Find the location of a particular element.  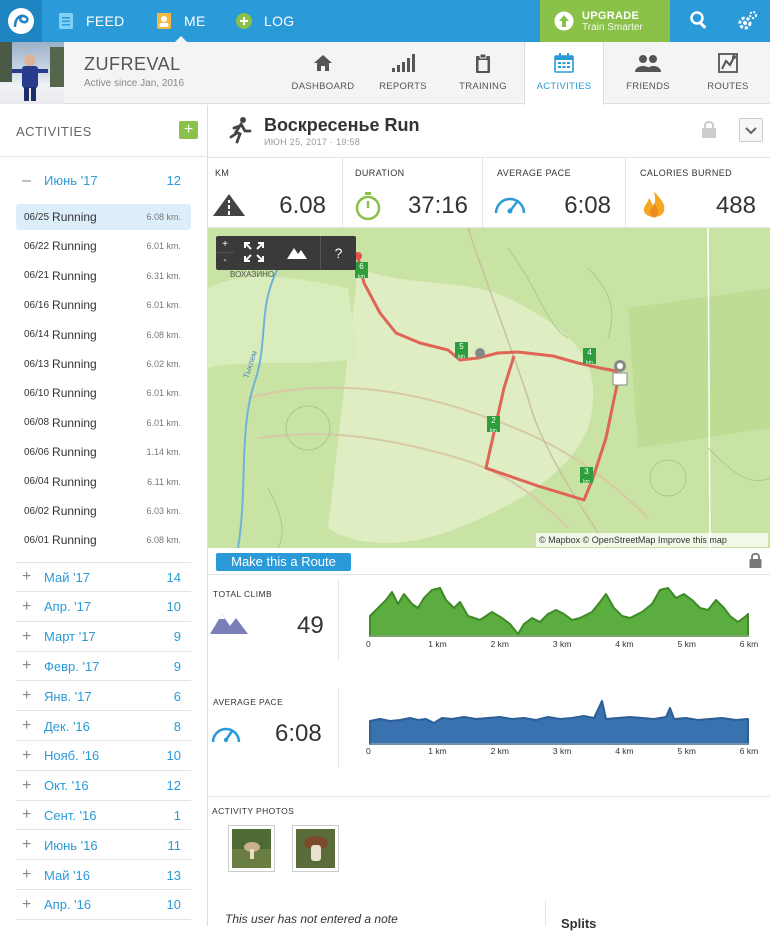

stat-km-value: 6.08 is located at coordinates (302, 205).